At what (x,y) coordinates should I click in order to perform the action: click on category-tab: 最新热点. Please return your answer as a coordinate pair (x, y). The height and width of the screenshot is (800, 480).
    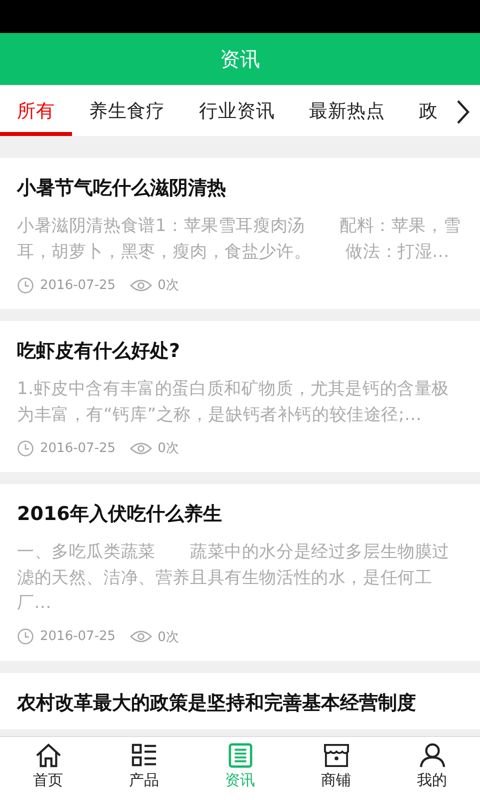
    Looking at the image, I should click on (347, 110).